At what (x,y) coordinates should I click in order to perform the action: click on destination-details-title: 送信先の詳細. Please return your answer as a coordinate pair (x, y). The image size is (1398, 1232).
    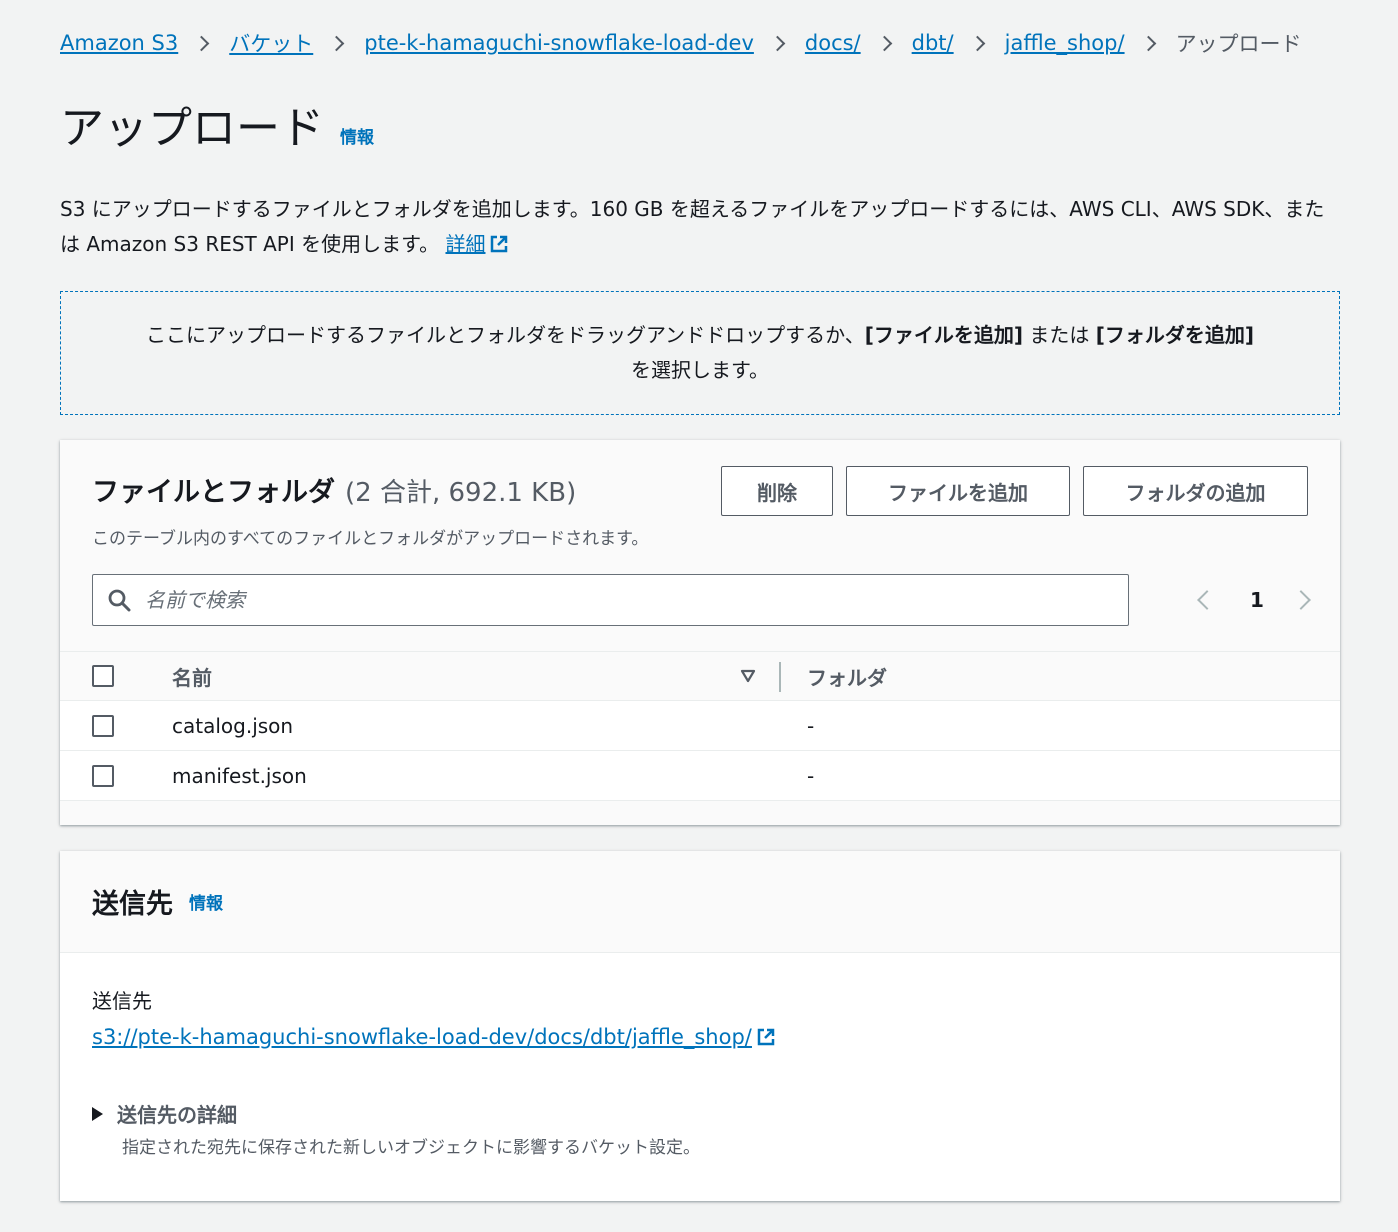
    Looking at the image, I should click on (177, 1115).